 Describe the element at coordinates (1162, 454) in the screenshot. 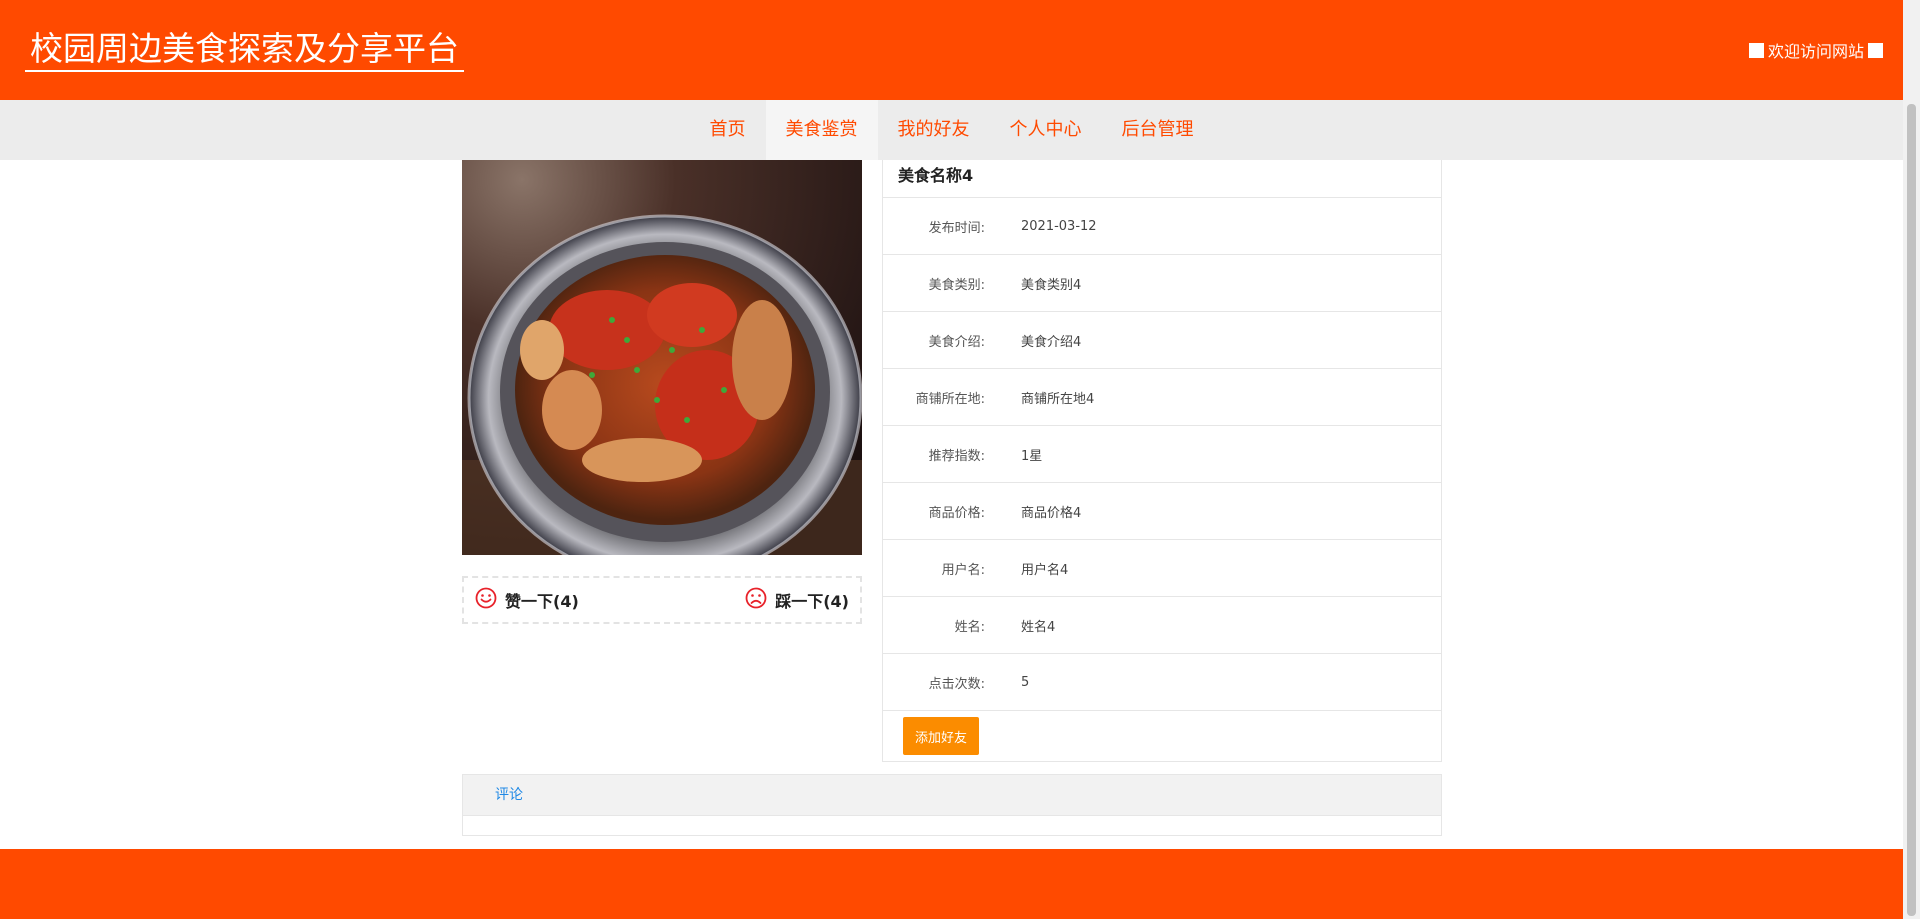

I see `detail-row-rating: 推荐指数: 1星` at that location.